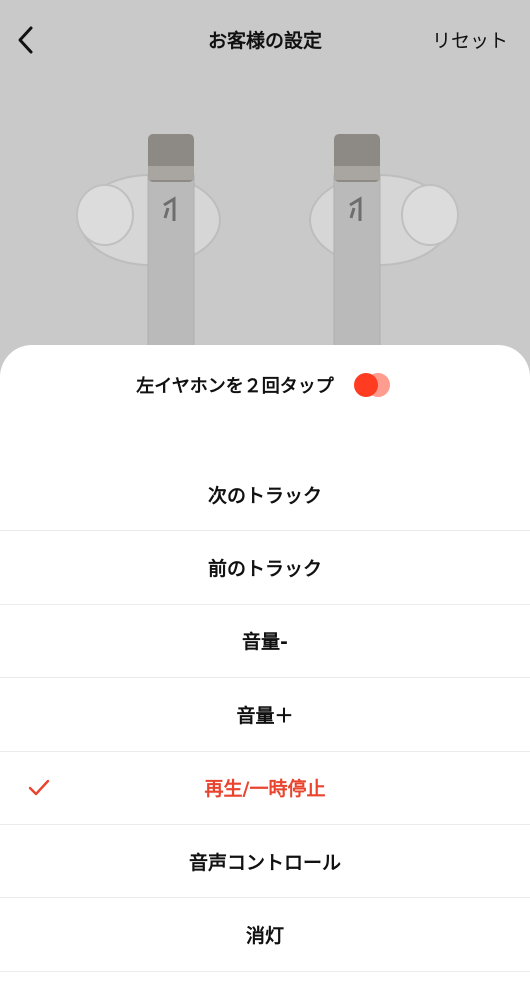 This screenshot has width=530, height=1000. I want to click on option-volume-up: 音量＋, so click(265, 715).